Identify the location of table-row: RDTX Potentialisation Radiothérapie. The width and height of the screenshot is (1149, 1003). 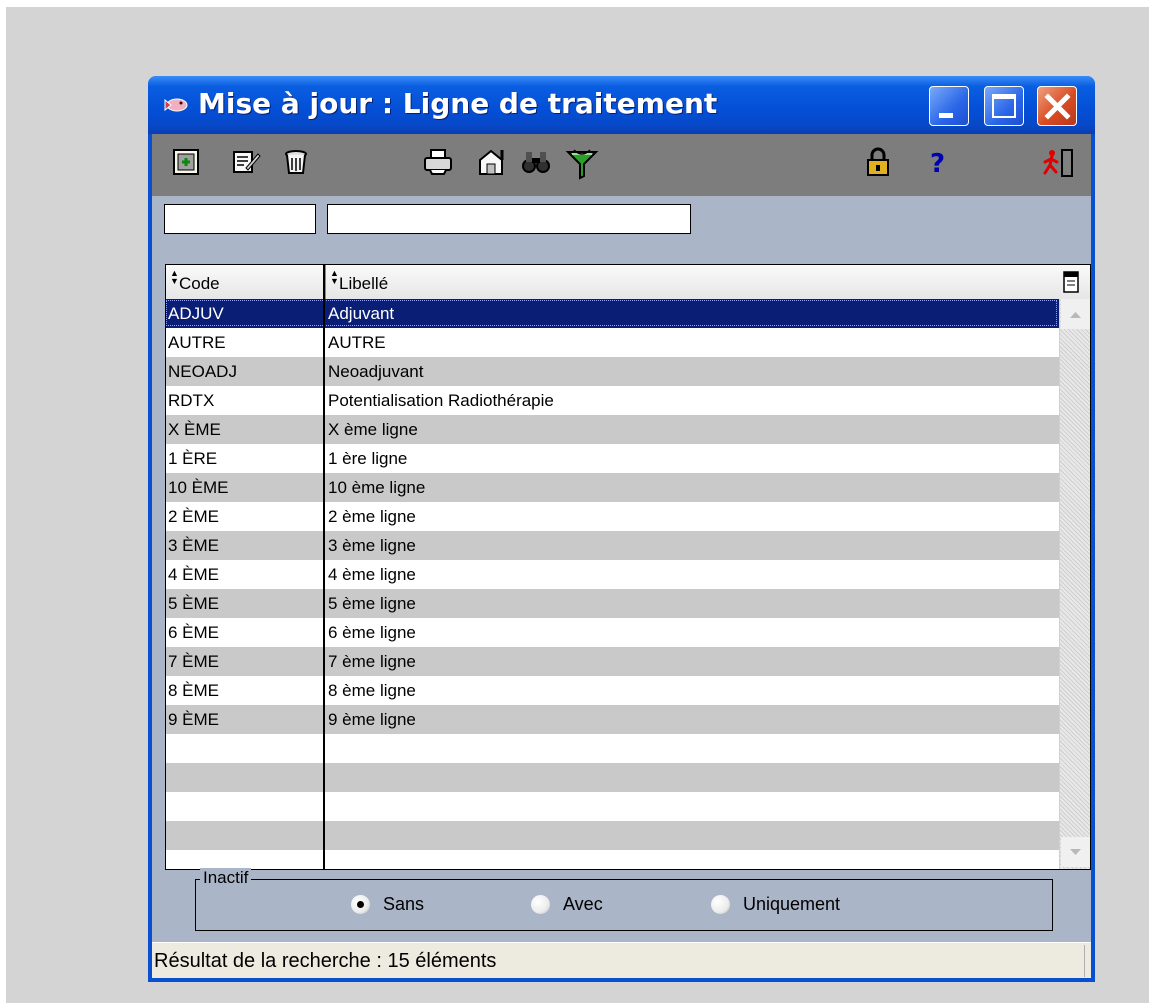
(612, 400).